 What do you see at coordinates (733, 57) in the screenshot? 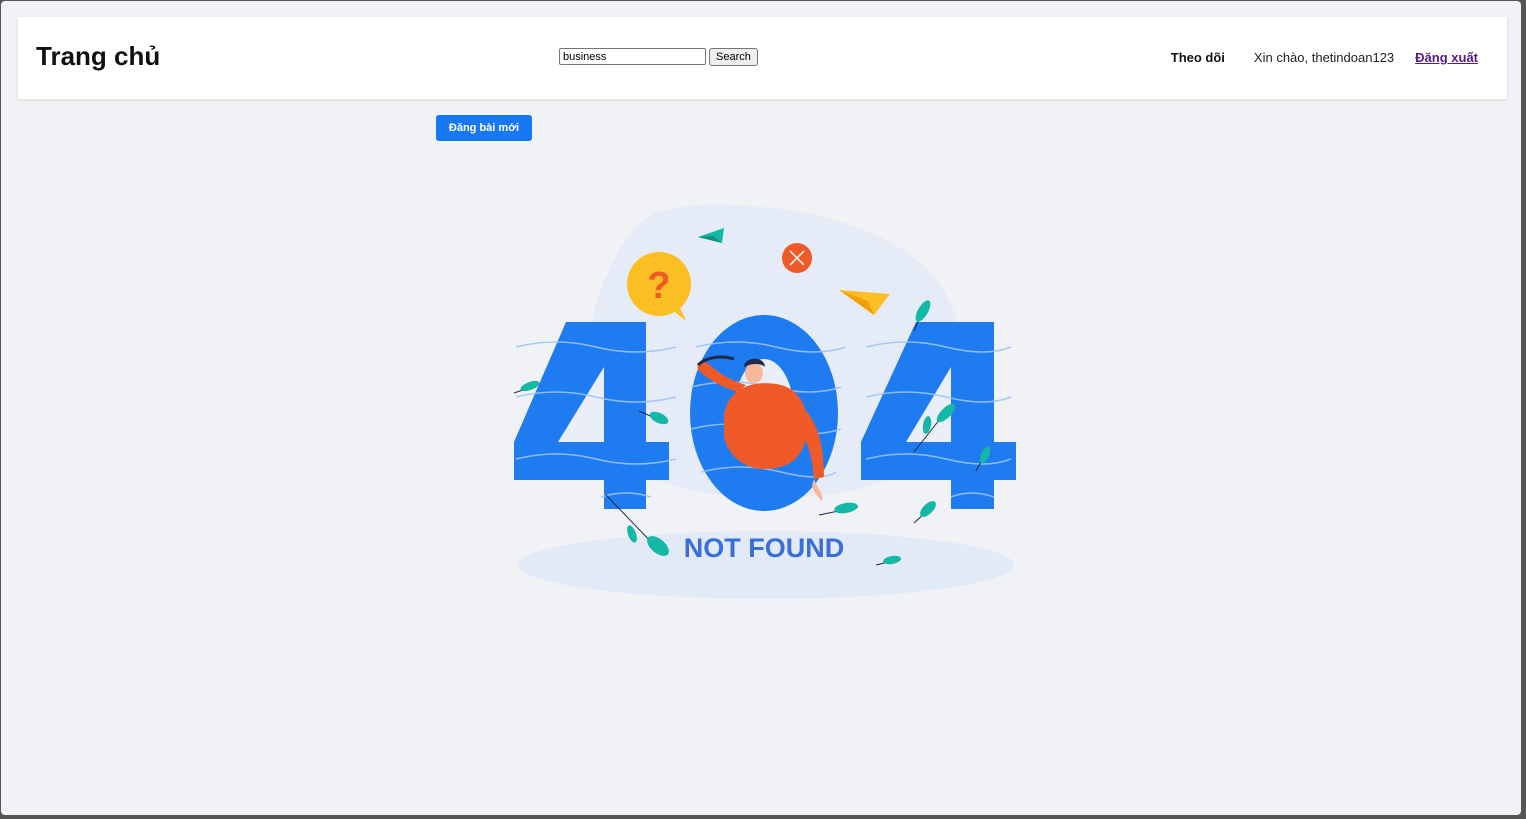
I see `search-button: Search` at bounding box center [733, 57].